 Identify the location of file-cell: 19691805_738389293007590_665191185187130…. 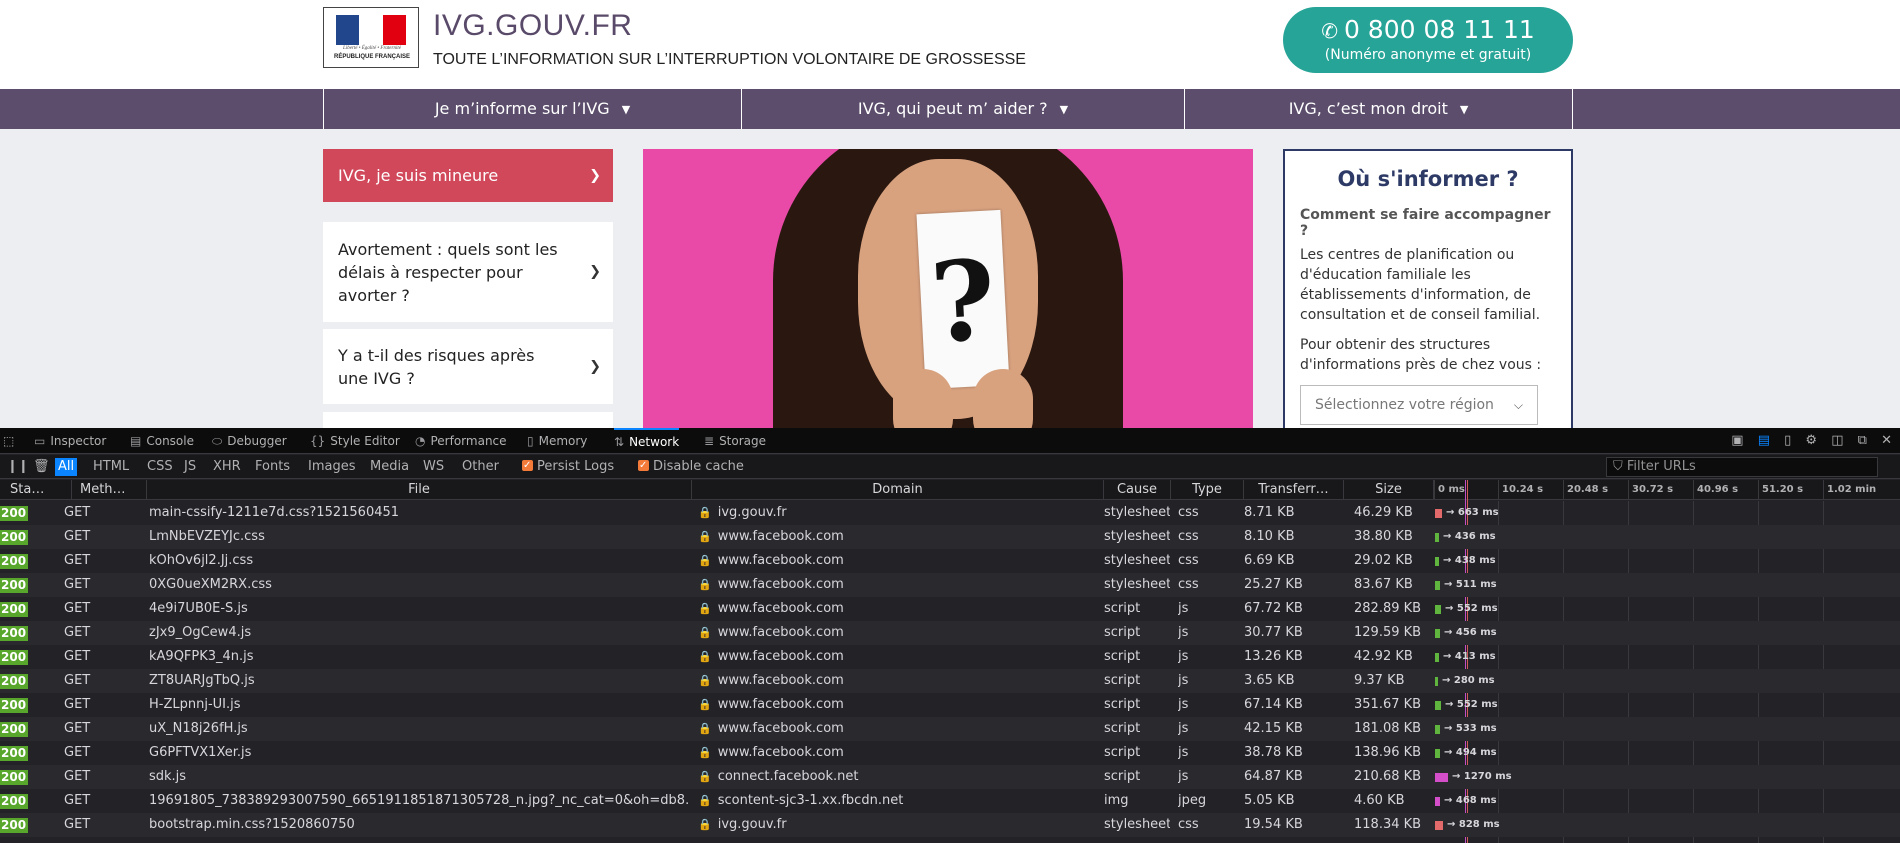
(419, 800).